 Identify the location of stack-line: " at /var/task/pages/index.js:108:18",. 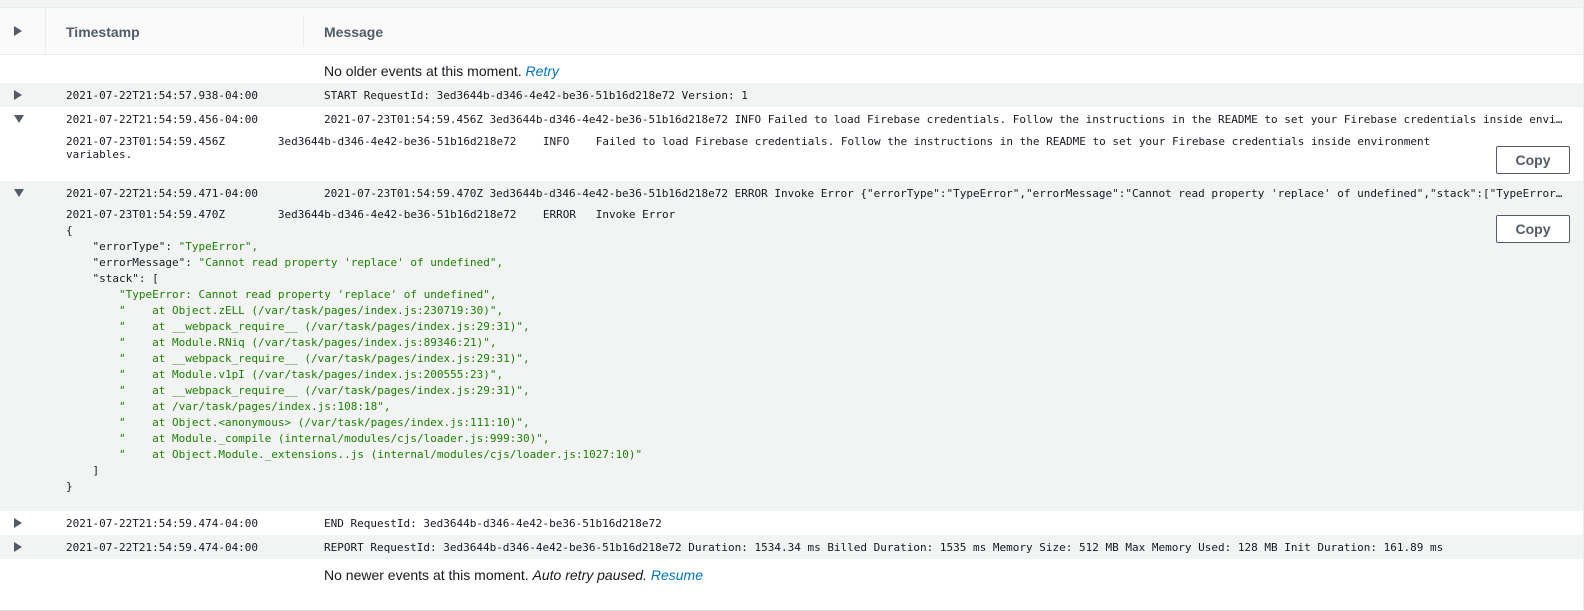
(228, 406).